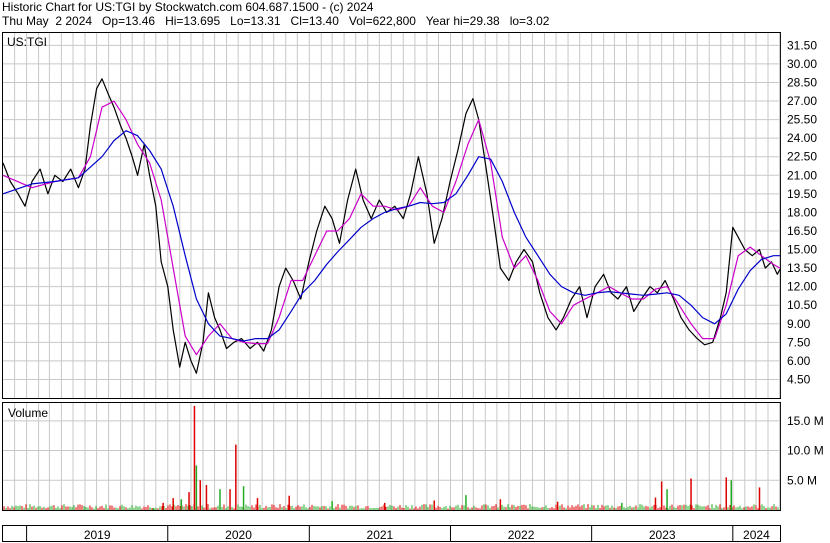 This screenshot has height=543, width=830. I want to click on volume-y-ticks: 15.0 M 10.0 M 5.0 M, so click(805, 450).